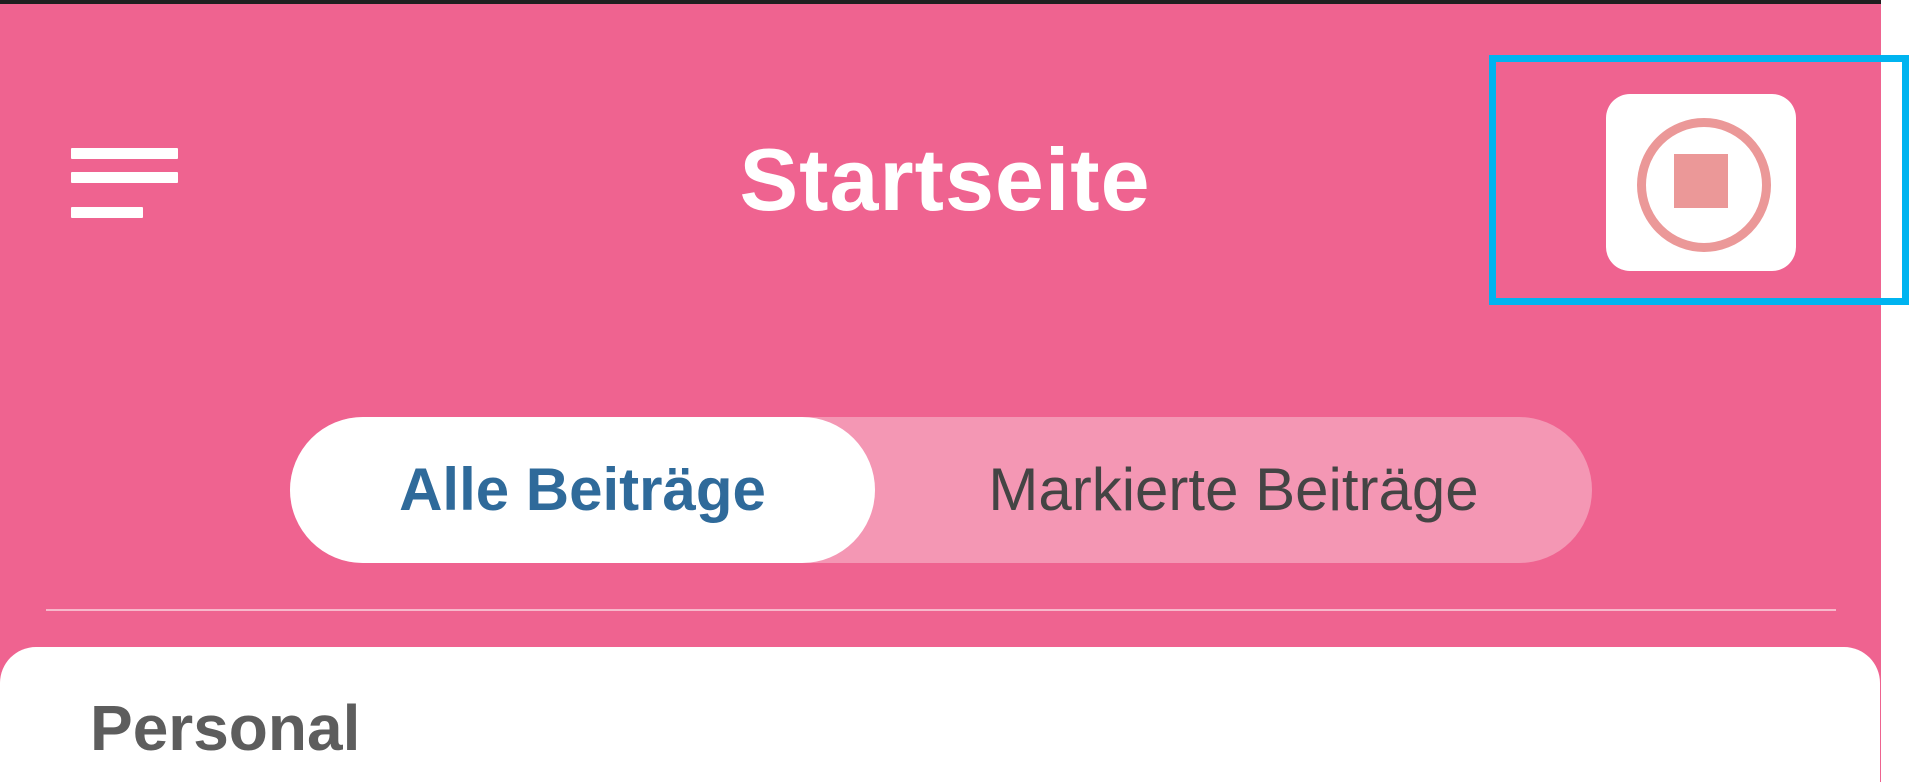  Describe the element at coordinates (945, 179) in the screenshot. I see `page-title: Startseite` at that location.